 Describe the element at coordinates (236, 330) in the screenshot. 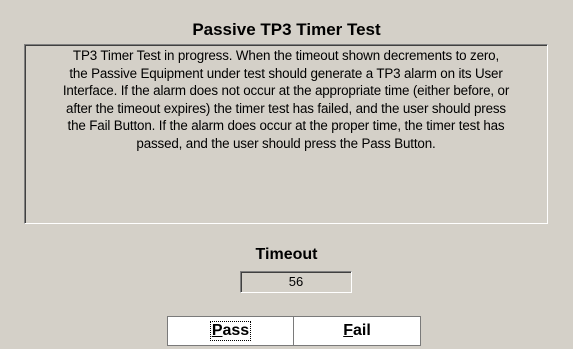

I see `pass-button-label-rest: ass` at that location.